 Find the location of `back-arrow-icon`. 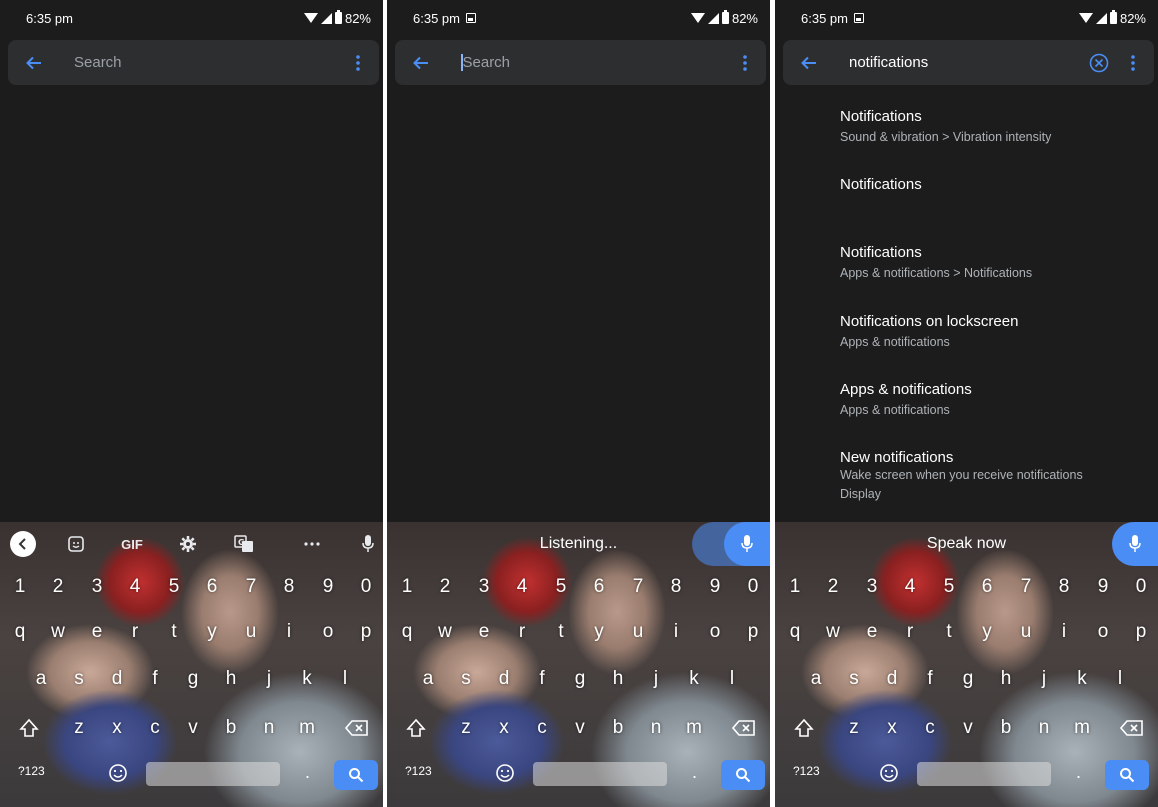

back-arrow-icon is located at coordinates (809, 62).